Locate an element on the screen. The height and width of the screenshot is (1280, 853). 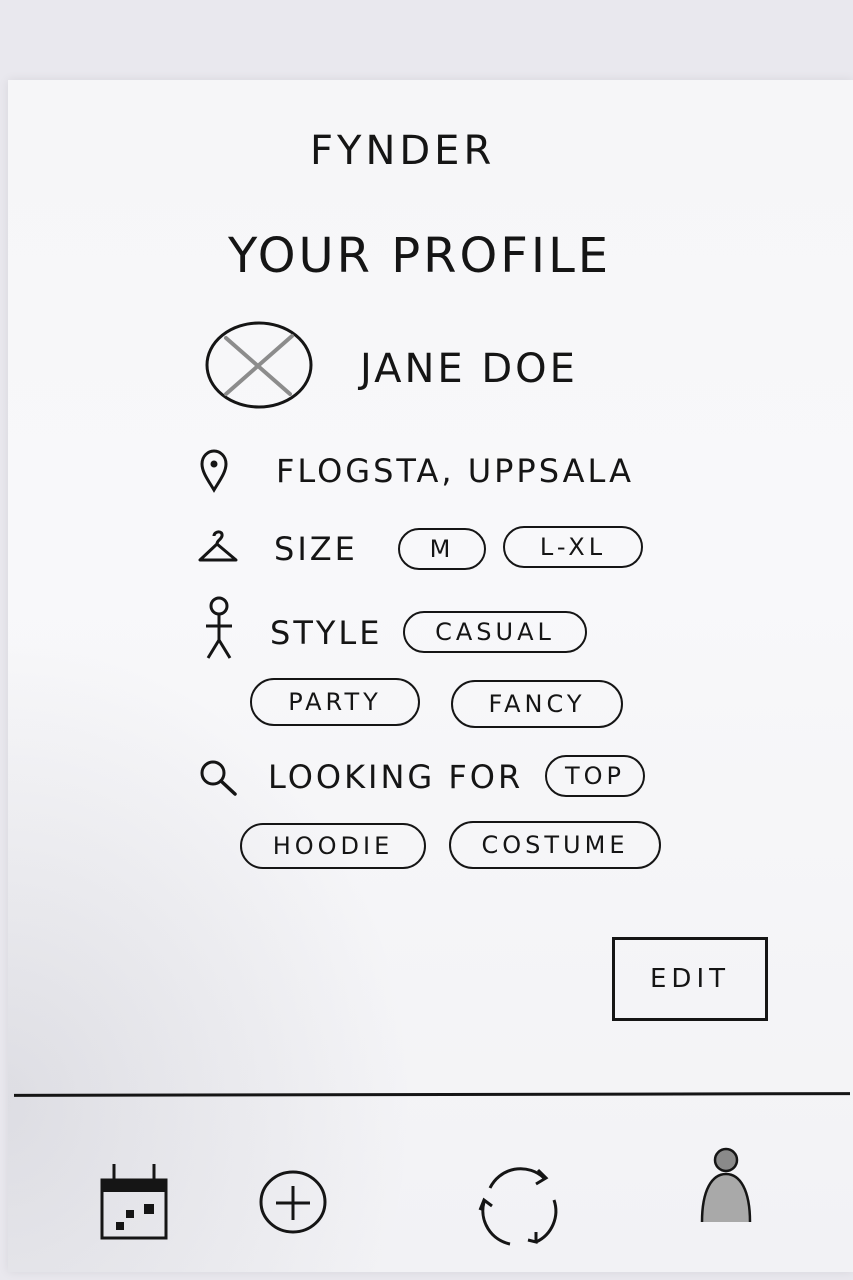
size-chip-m: M is located at coordinates (442, 549).